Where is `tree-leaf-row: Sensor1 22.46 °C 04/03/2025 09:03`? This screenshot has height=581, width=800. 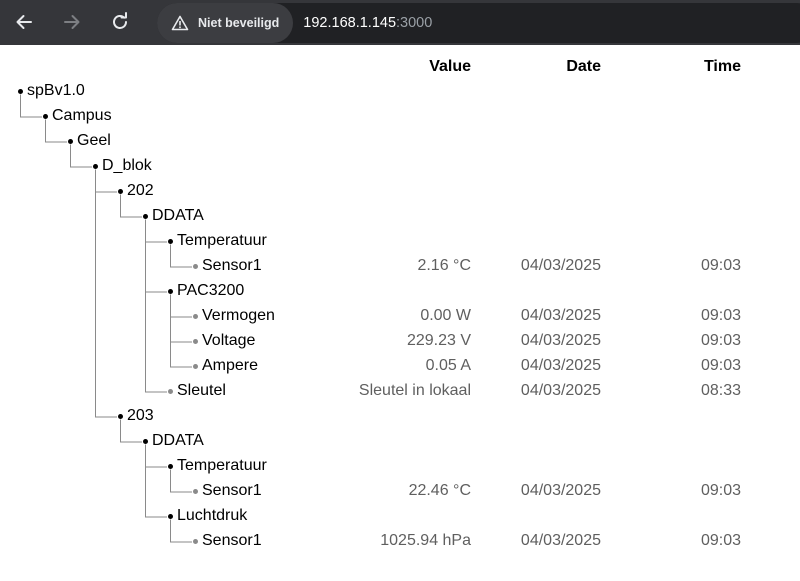 tree-leaf-row: Sensor1 22.46 °C 04/03/2025 09:03 is located at coordinates (400, 491).